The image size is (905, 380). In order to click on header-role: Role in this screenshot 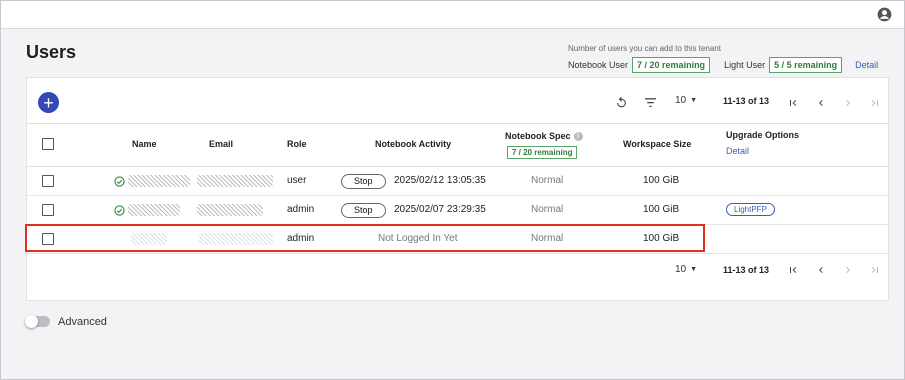, I will do `click(297, 144)`.